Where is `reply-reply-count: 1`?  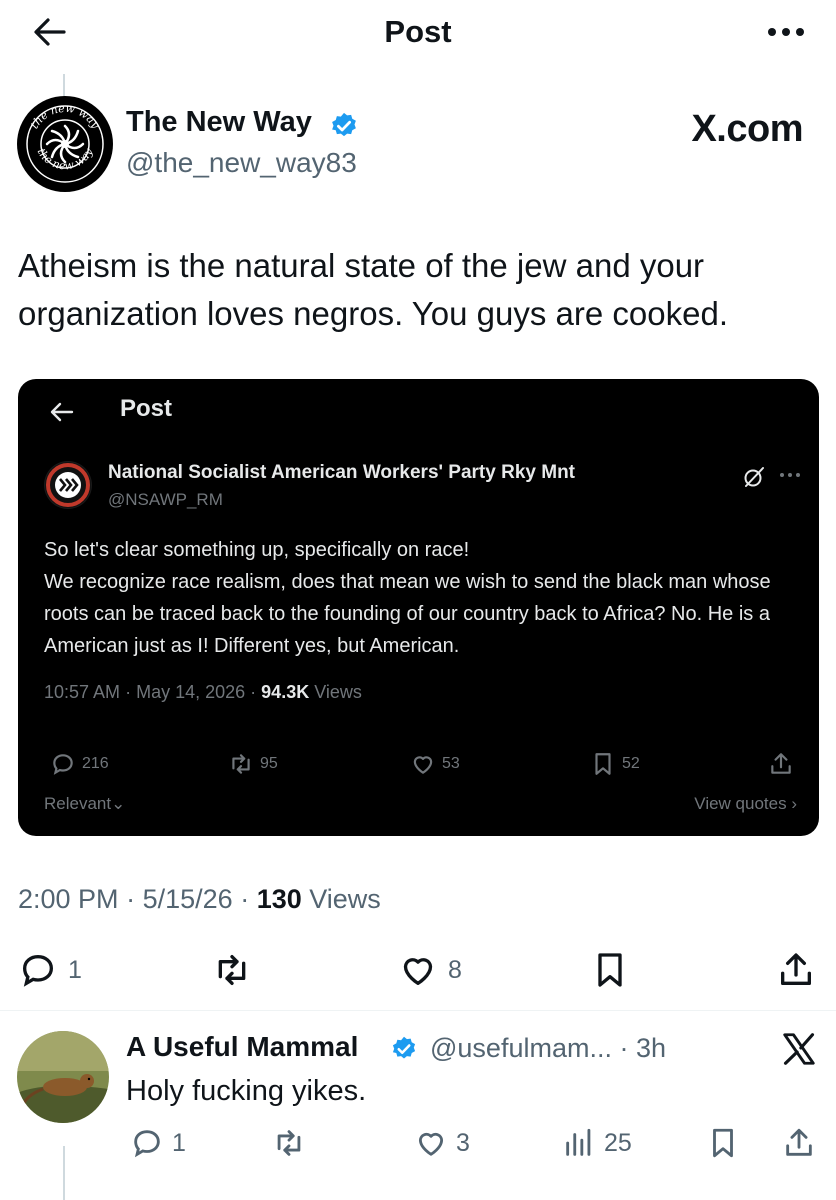
reply-reply-count: 1 is located at coordinates (179, 1142).